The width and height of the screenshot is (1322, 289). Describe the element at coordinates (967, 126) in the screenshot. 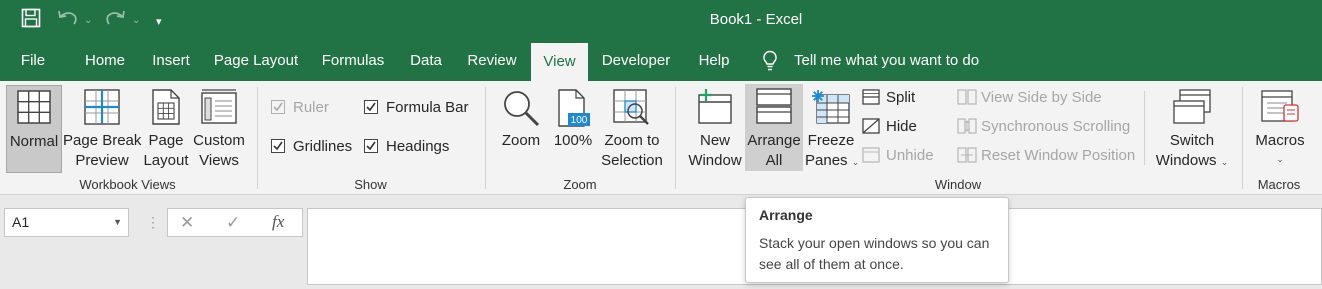

I see `sync-scroll-icon` at that location.